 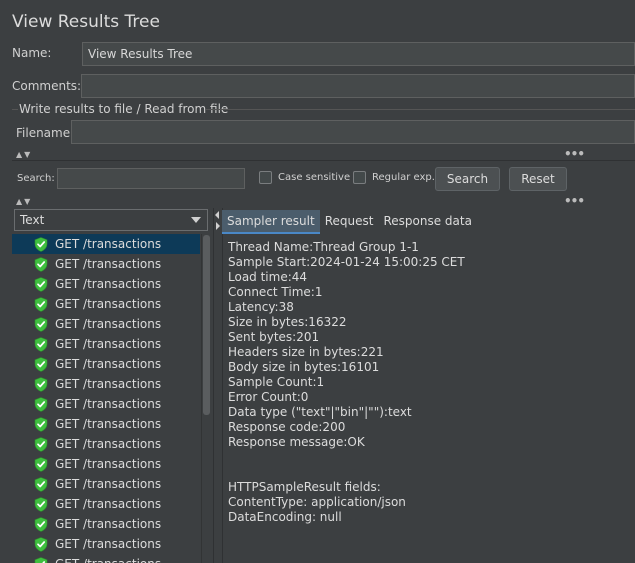 I want to click on renderer-selected-value: Text, so click(x=32, y=220).